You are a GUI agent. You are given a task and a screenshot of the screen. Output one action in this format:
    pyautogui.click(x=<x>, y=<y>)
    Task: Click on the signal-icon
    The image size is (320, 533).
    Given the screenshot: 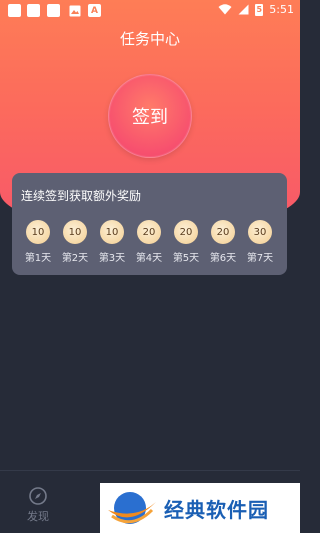 What is the action you would take?
    pyautogui.click(x=243, y=9)
    